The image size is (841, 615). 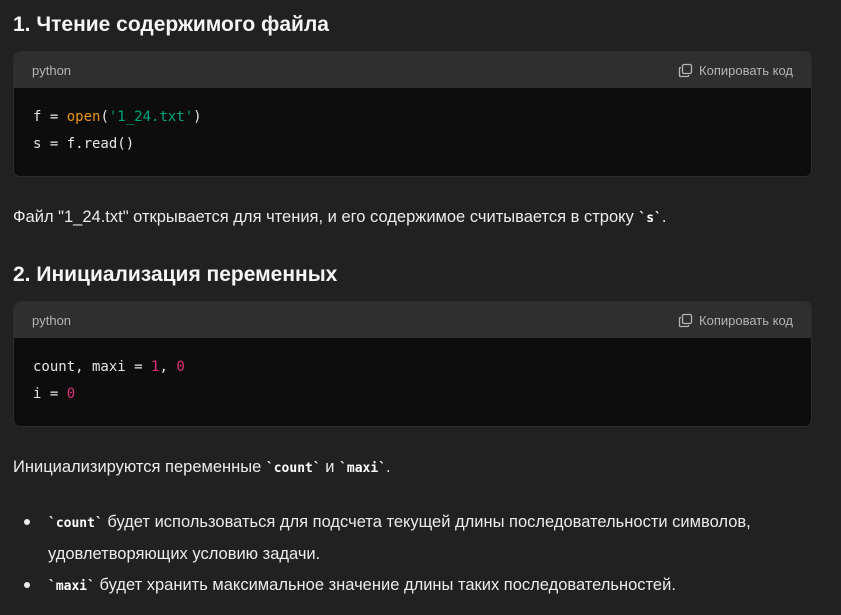 What do you see at coordinates (50, 117) in the screenshot?
I see `code-token: f =` at bounding box center [50, 117].